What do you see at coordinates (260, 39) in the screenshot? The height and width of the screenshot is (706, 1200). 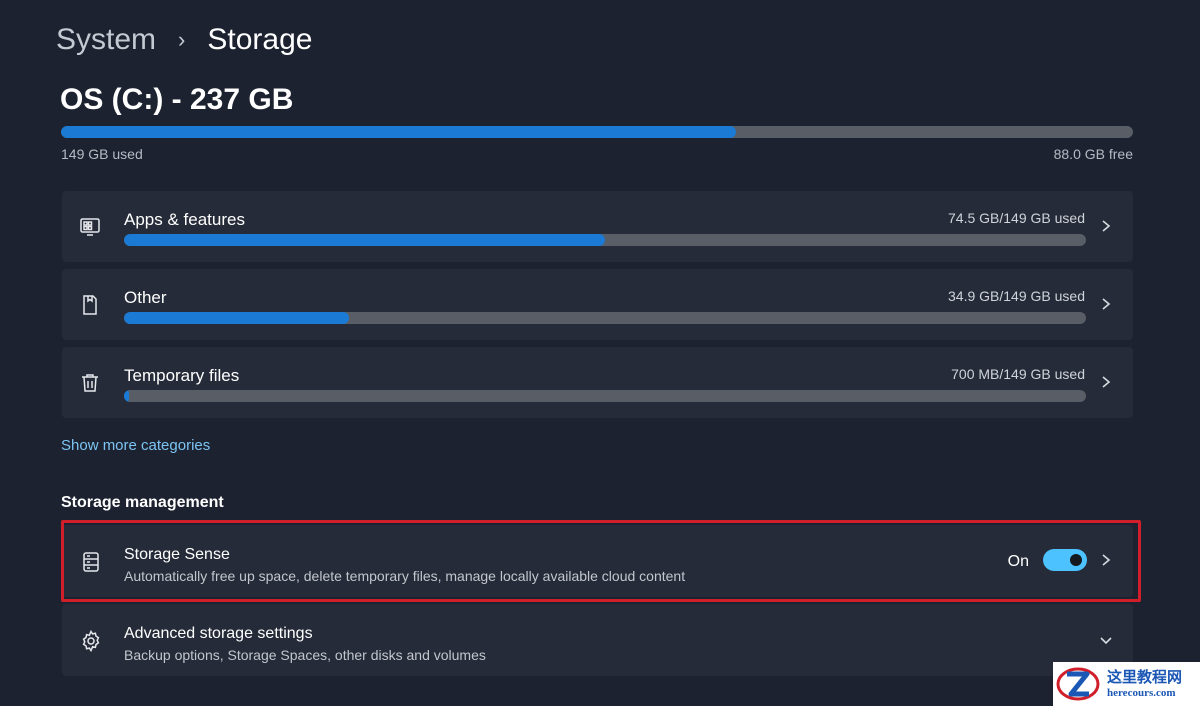 I see `page-title: Storage` at bounding box center [260, 39].